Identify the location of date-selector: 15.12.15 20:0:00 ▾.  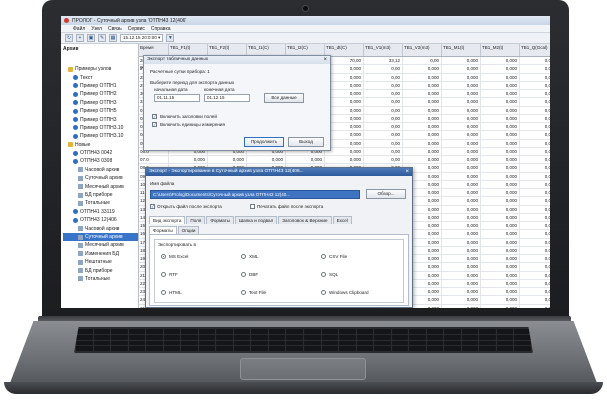
(142, 38).